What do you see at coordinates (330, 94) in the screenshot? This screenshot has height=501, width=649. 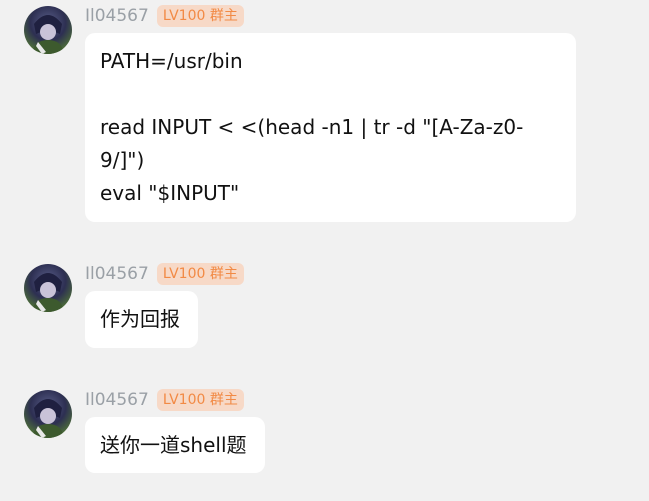 I see `message-line` at bounding box center [330, 94].